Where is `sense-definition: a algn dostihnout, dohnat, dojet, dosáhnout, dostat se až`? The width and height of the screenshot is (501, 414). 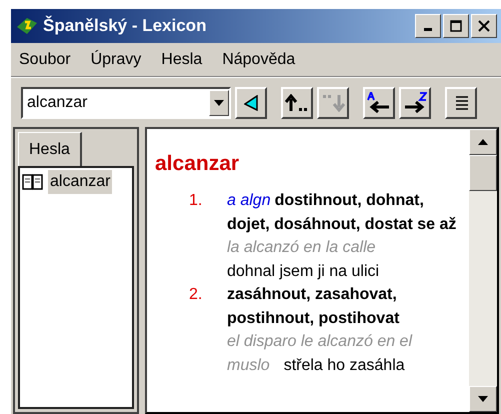 sense-definition: a algn dostihnout, dohnat, dojet, dosáhnout, dostat se až is located at coordinates (342, 212).